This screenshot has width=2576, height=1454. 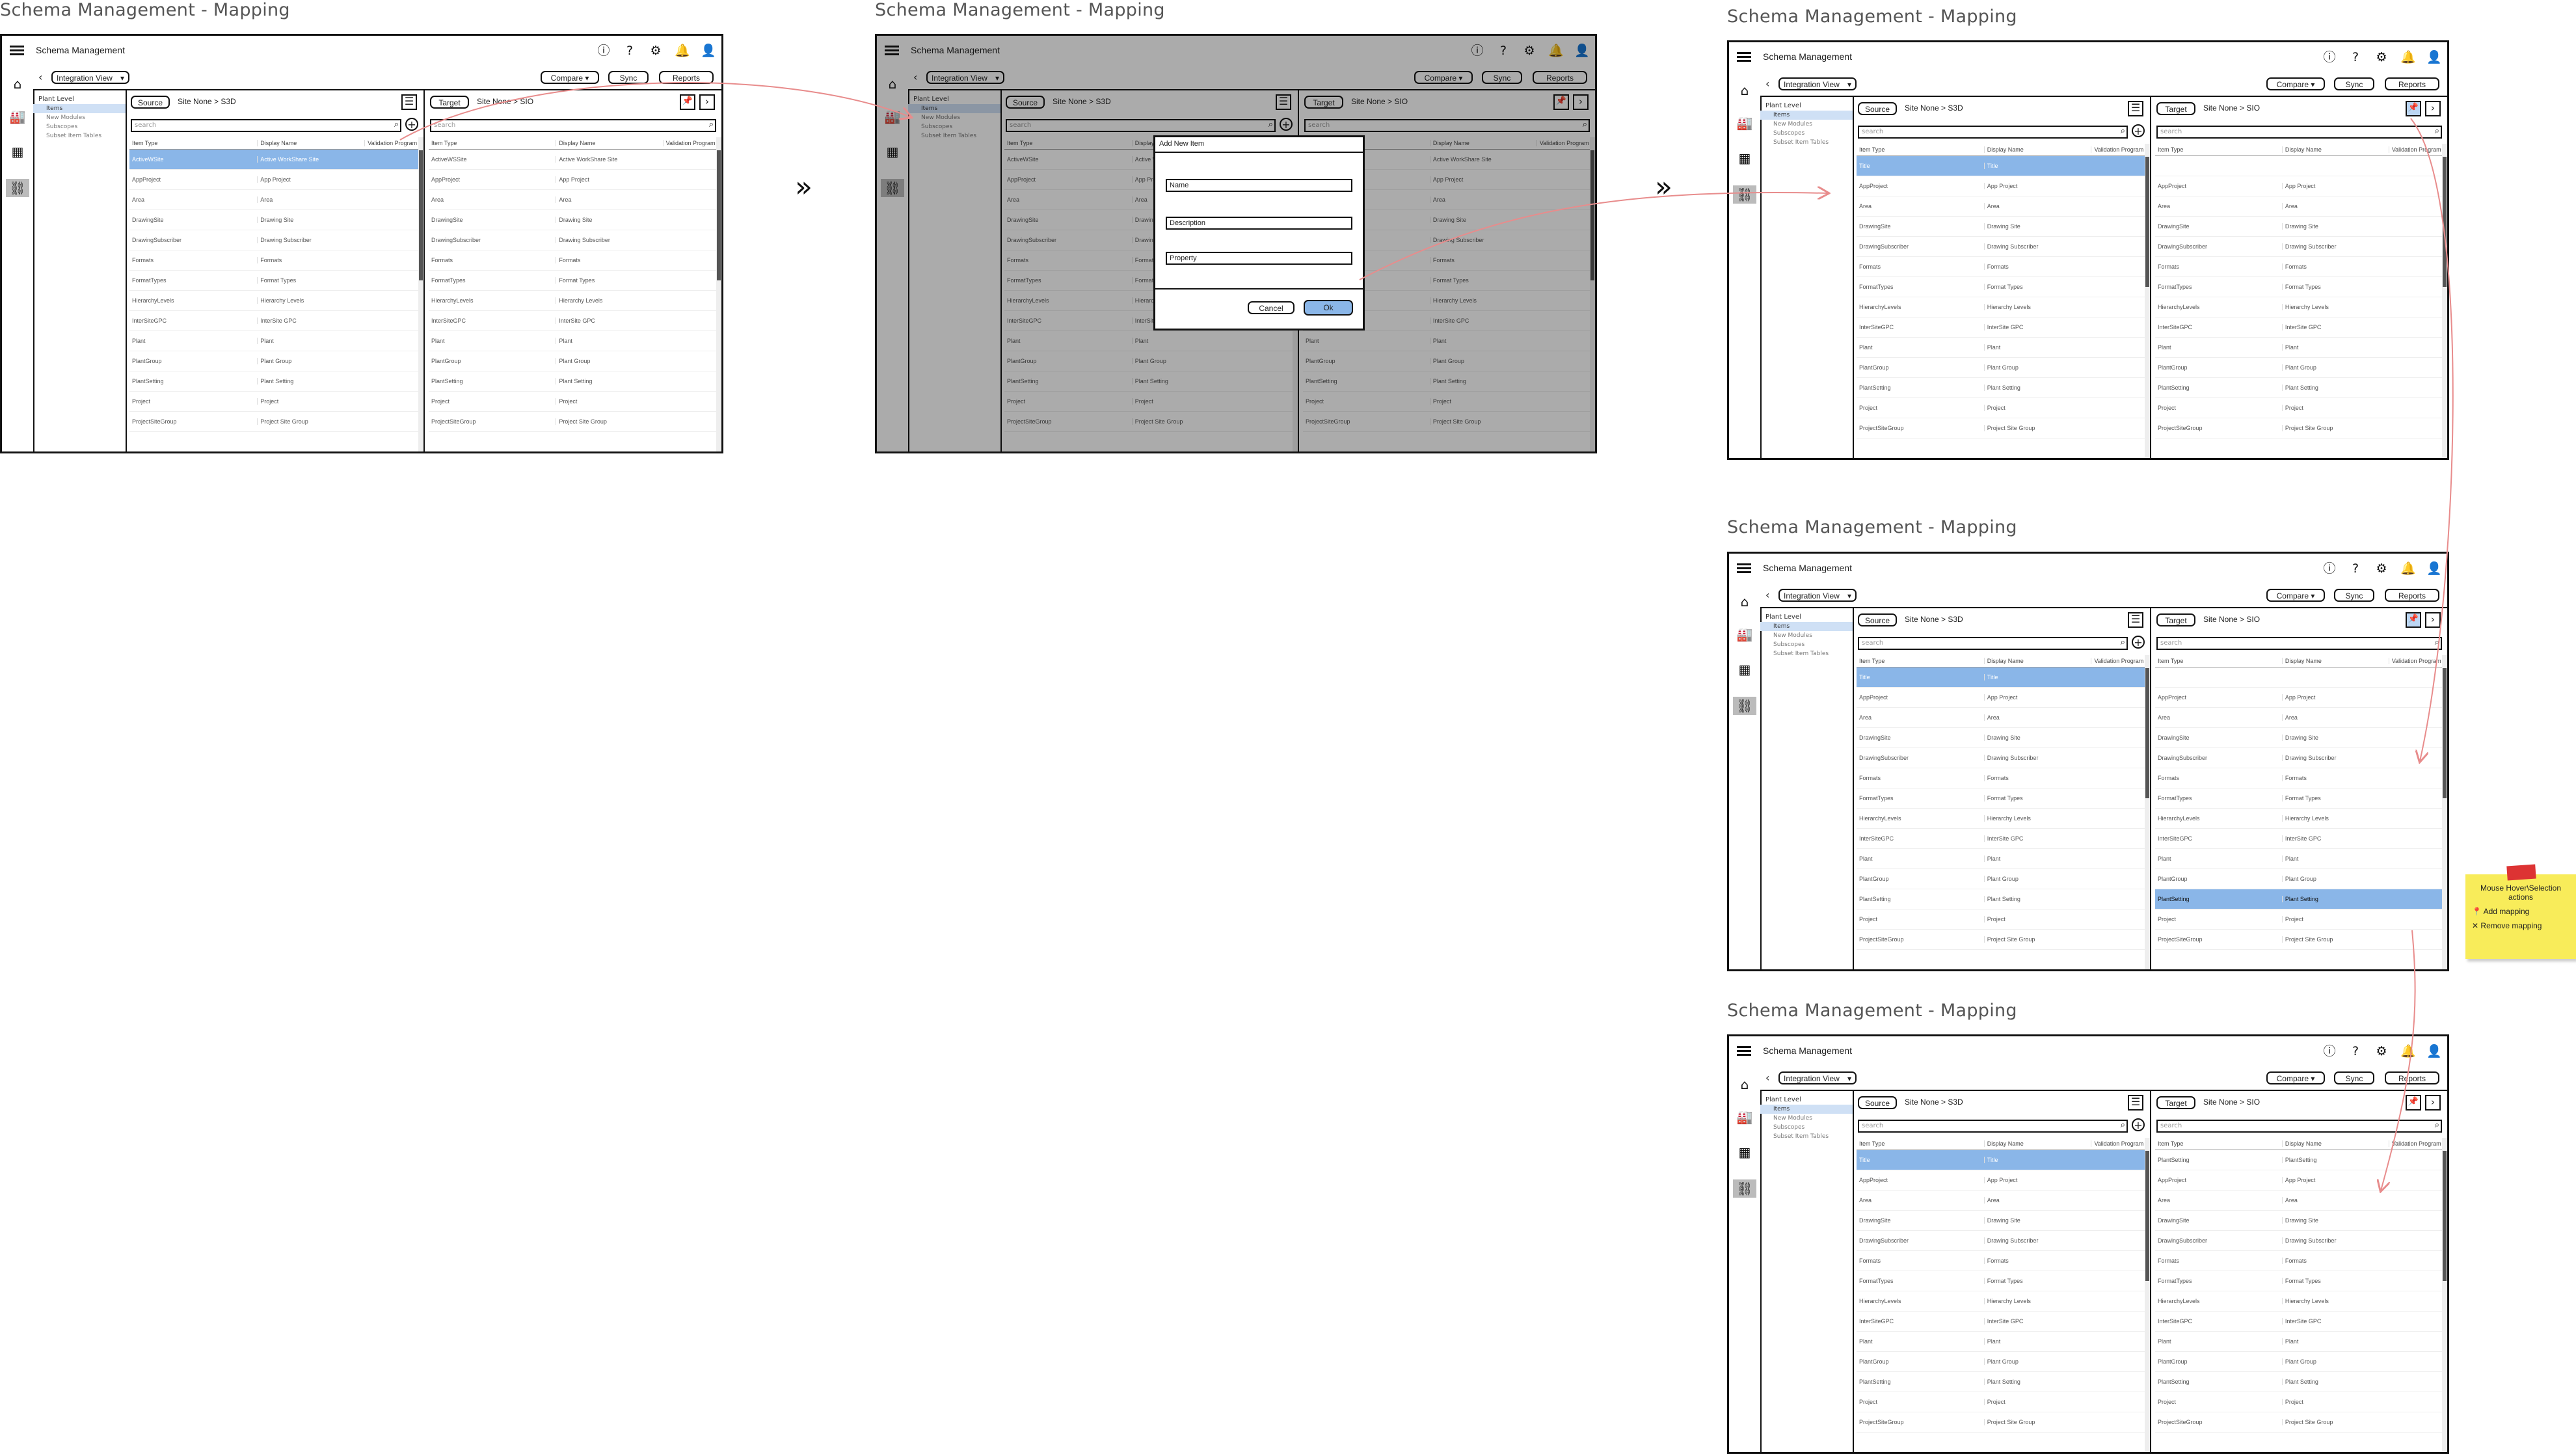 I want to click on arrow-dialog-to-result, so click(x=1593, y=237).